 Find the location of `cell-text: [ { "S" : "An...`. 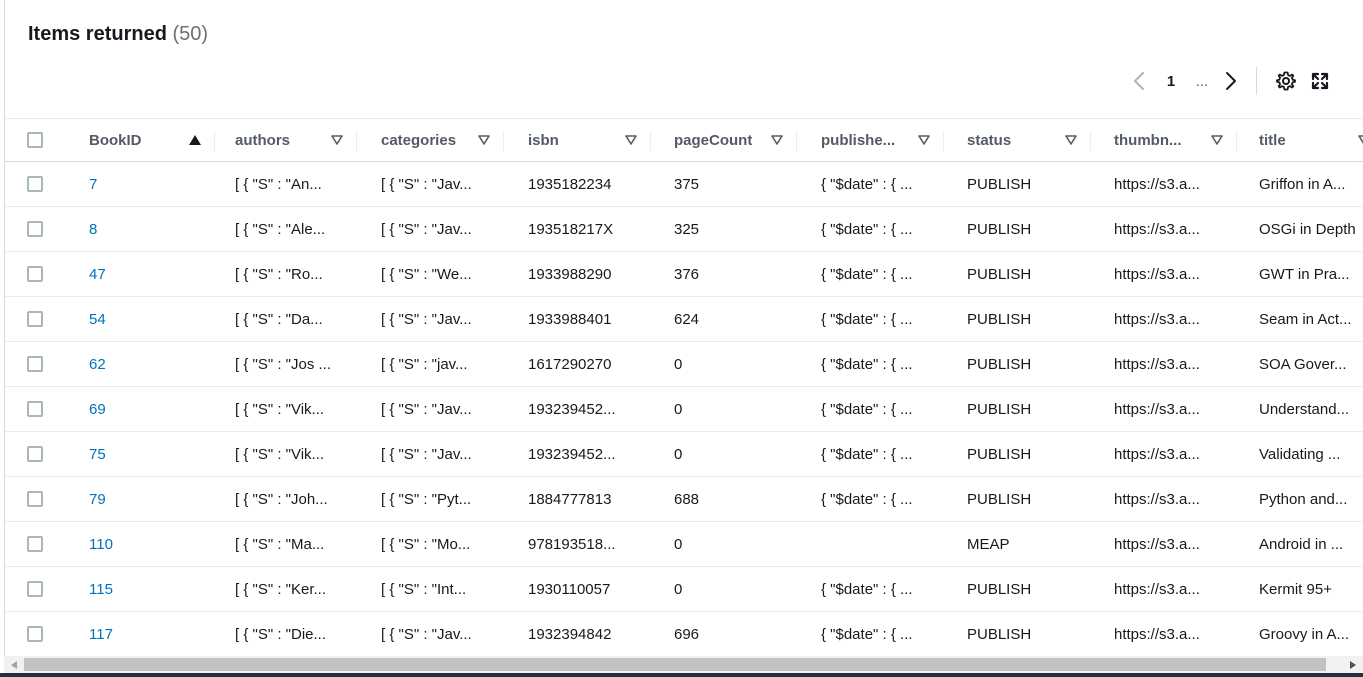

cell-text: [ { "S" : "An... is located at coordinates (278, 184).